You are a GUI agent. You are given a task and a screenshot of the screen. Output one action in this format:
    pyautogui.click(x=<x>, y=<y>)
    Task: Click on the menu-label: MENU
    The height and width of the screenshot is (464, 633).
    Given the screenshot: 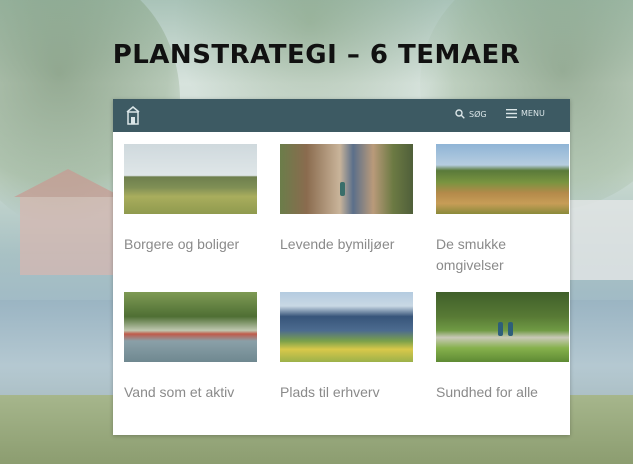 What is the action you would take?
    pyautogui.click(x=533, y=113)
    